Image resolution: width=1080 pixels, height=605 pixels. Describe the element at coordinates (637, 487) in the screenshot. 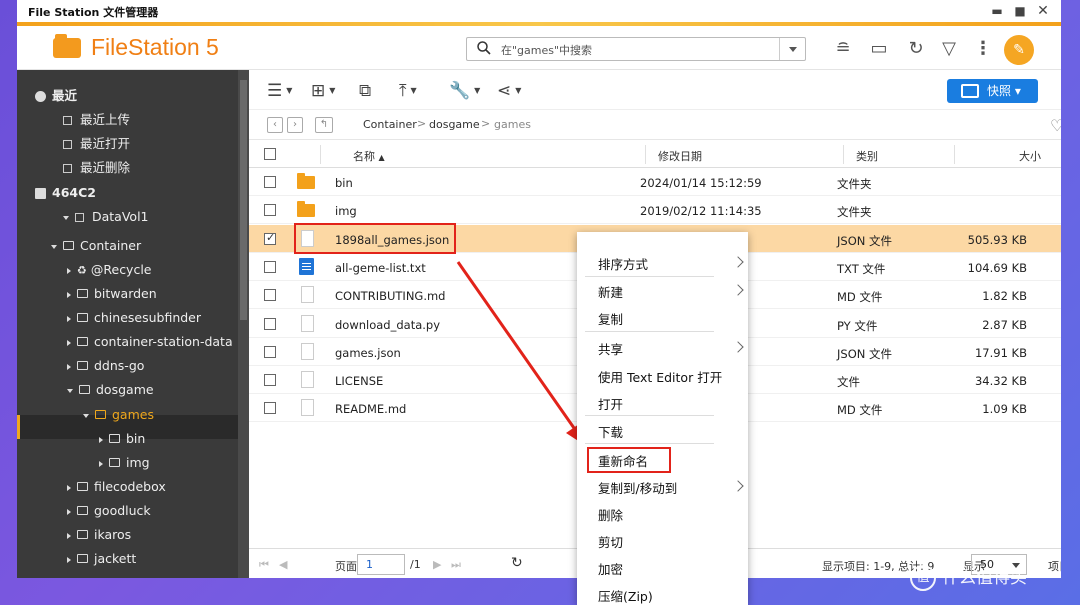

I see `context-menu-item: 复制到/移动到` at that location.